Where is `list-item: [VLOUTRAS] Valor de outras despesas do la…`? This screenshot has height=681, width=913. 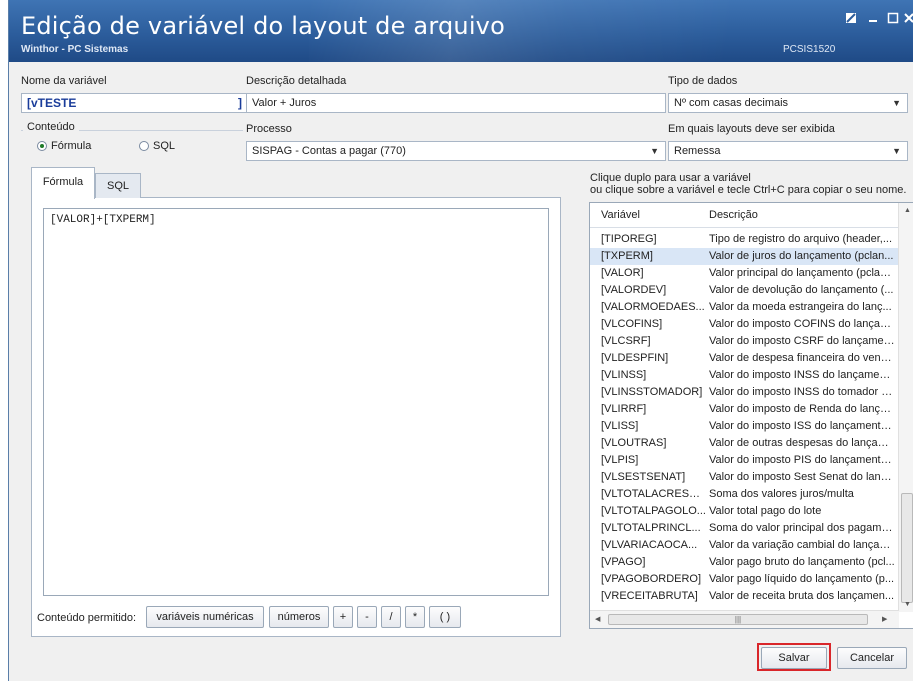 list-item: [VLOUTRAS] Valor de outras despesas do la… is located at coordinates (744, 443).